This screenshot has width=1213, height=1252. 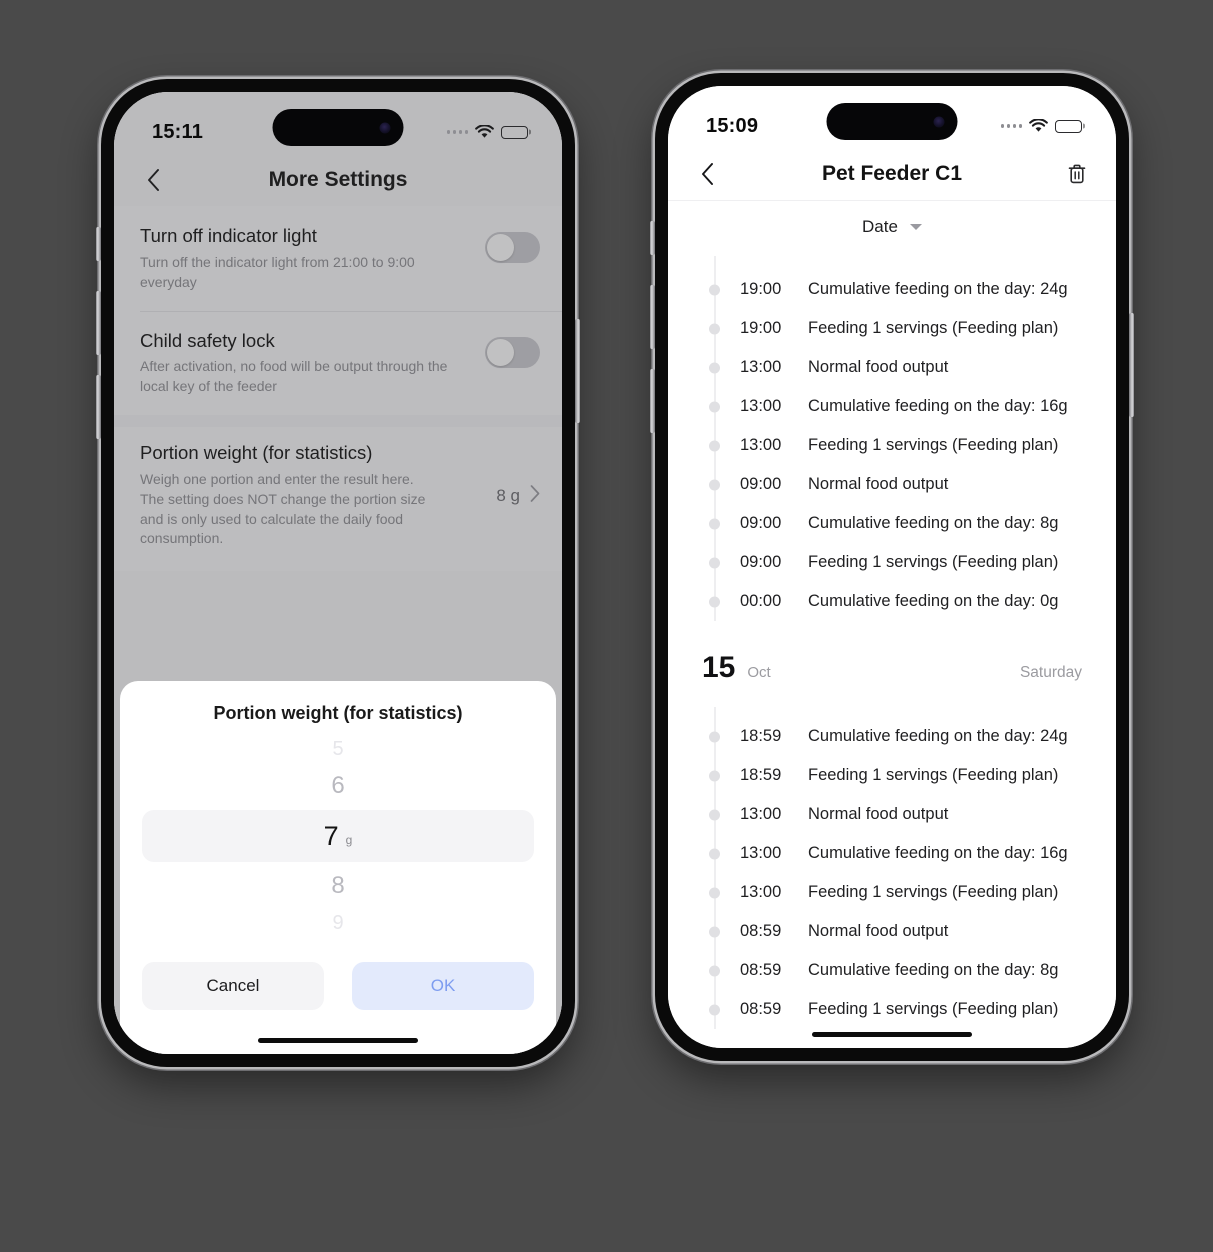 What do you see at coordinates (880, 226) in the screenshot?
I see `date-filter-label: Date` at bounding box center [880, 226].